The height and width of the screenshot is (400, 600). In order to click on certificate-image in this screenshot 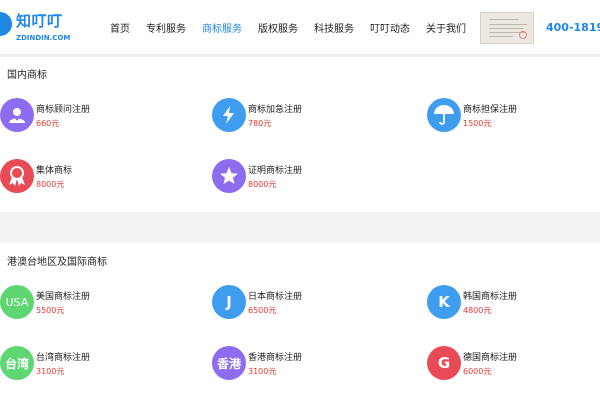, I will do `click(507, 28)`.